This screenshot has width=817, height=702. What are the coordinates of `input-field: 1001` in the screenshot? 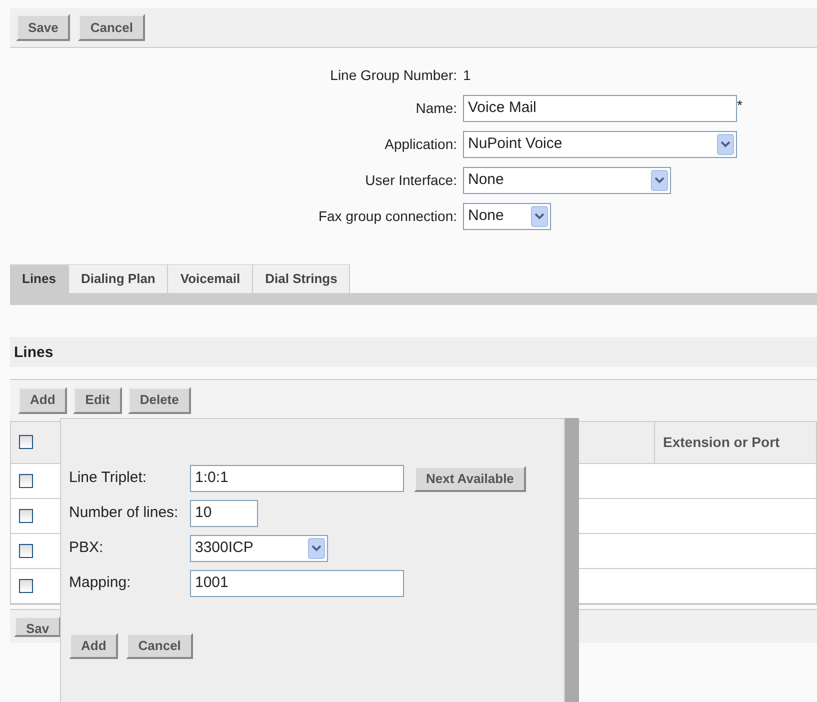 It's located at (297, 583).